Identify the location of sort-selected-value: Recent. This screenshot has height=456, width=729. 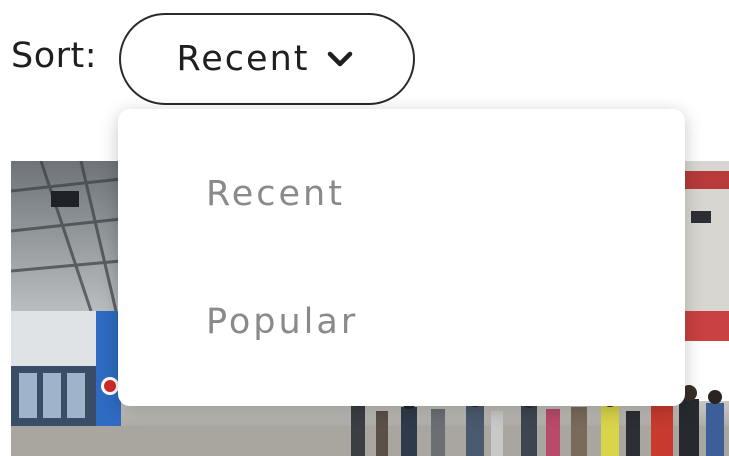
(243, 59).